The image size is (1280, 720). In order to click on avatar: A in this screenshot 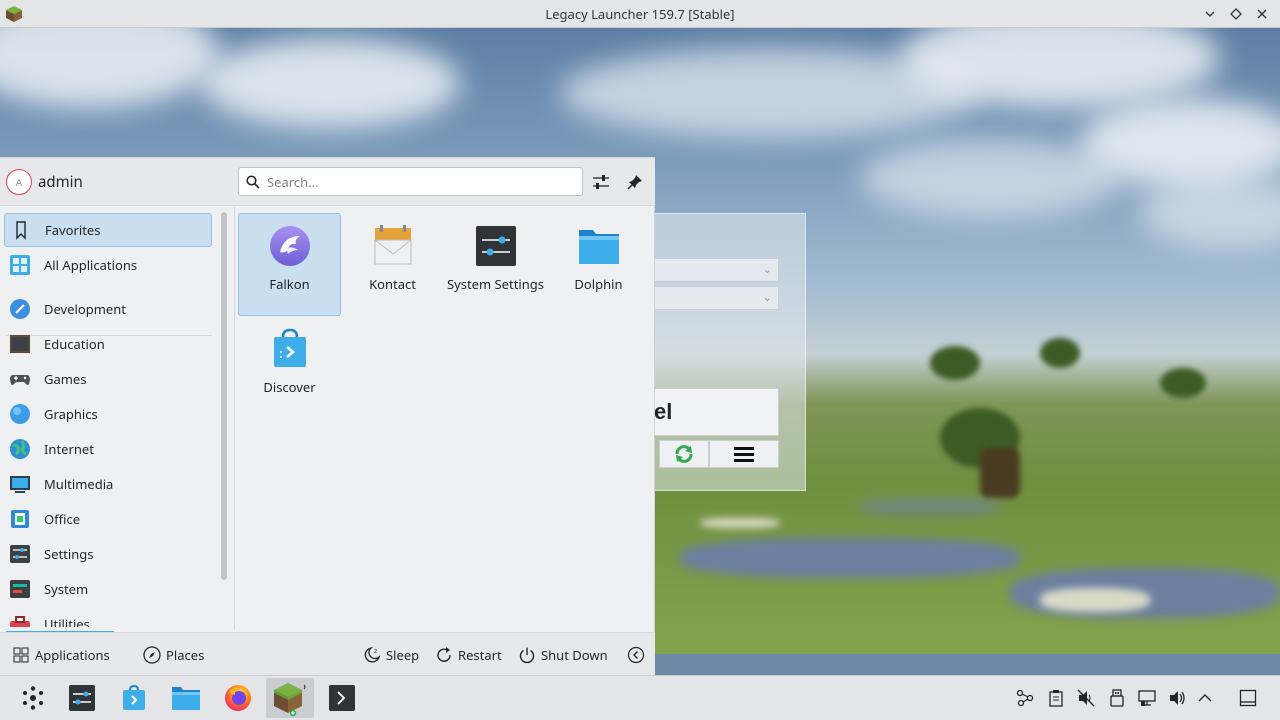, I will do `click(19, 182)`.